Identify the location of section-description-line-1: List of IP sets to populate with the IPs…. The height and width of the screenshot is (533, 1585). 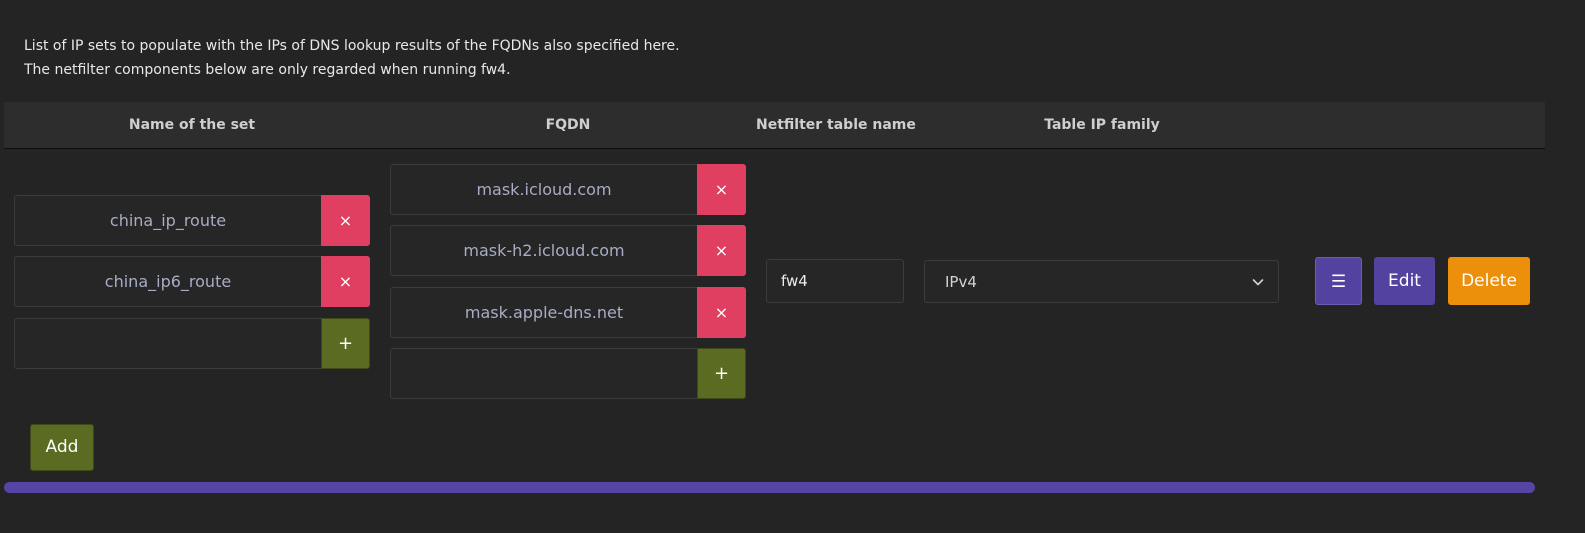
(352, 46).